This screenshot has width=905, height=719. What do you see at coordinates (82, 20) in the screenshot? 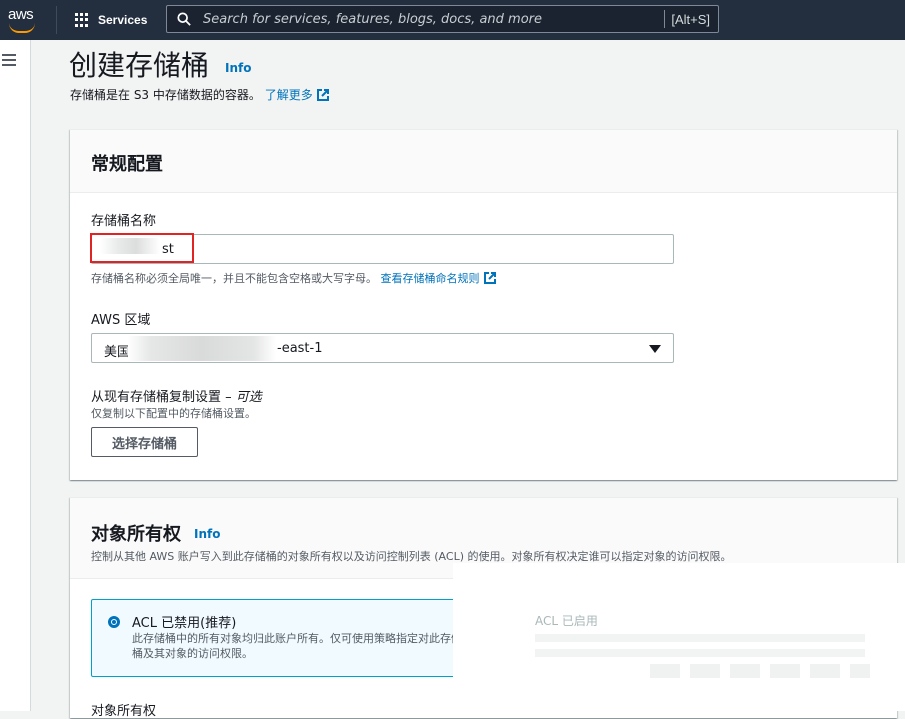
I see `grid-icon` at bounding box center [82, 20].